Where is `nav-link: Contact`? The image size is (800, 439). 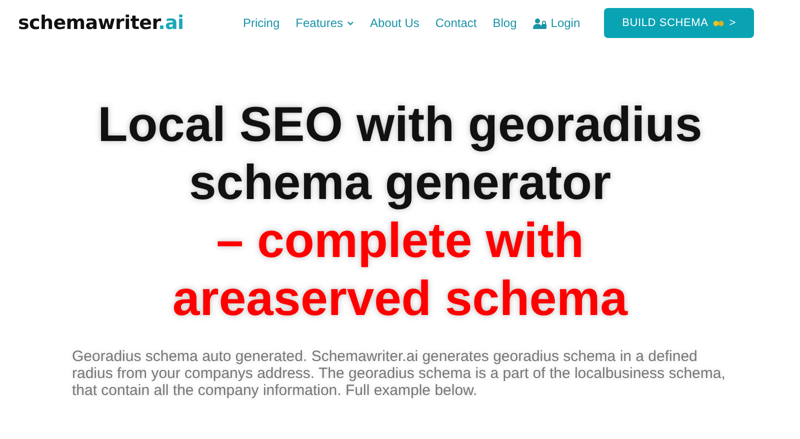 nav-link: Contact is located at coordinates (456, 23).